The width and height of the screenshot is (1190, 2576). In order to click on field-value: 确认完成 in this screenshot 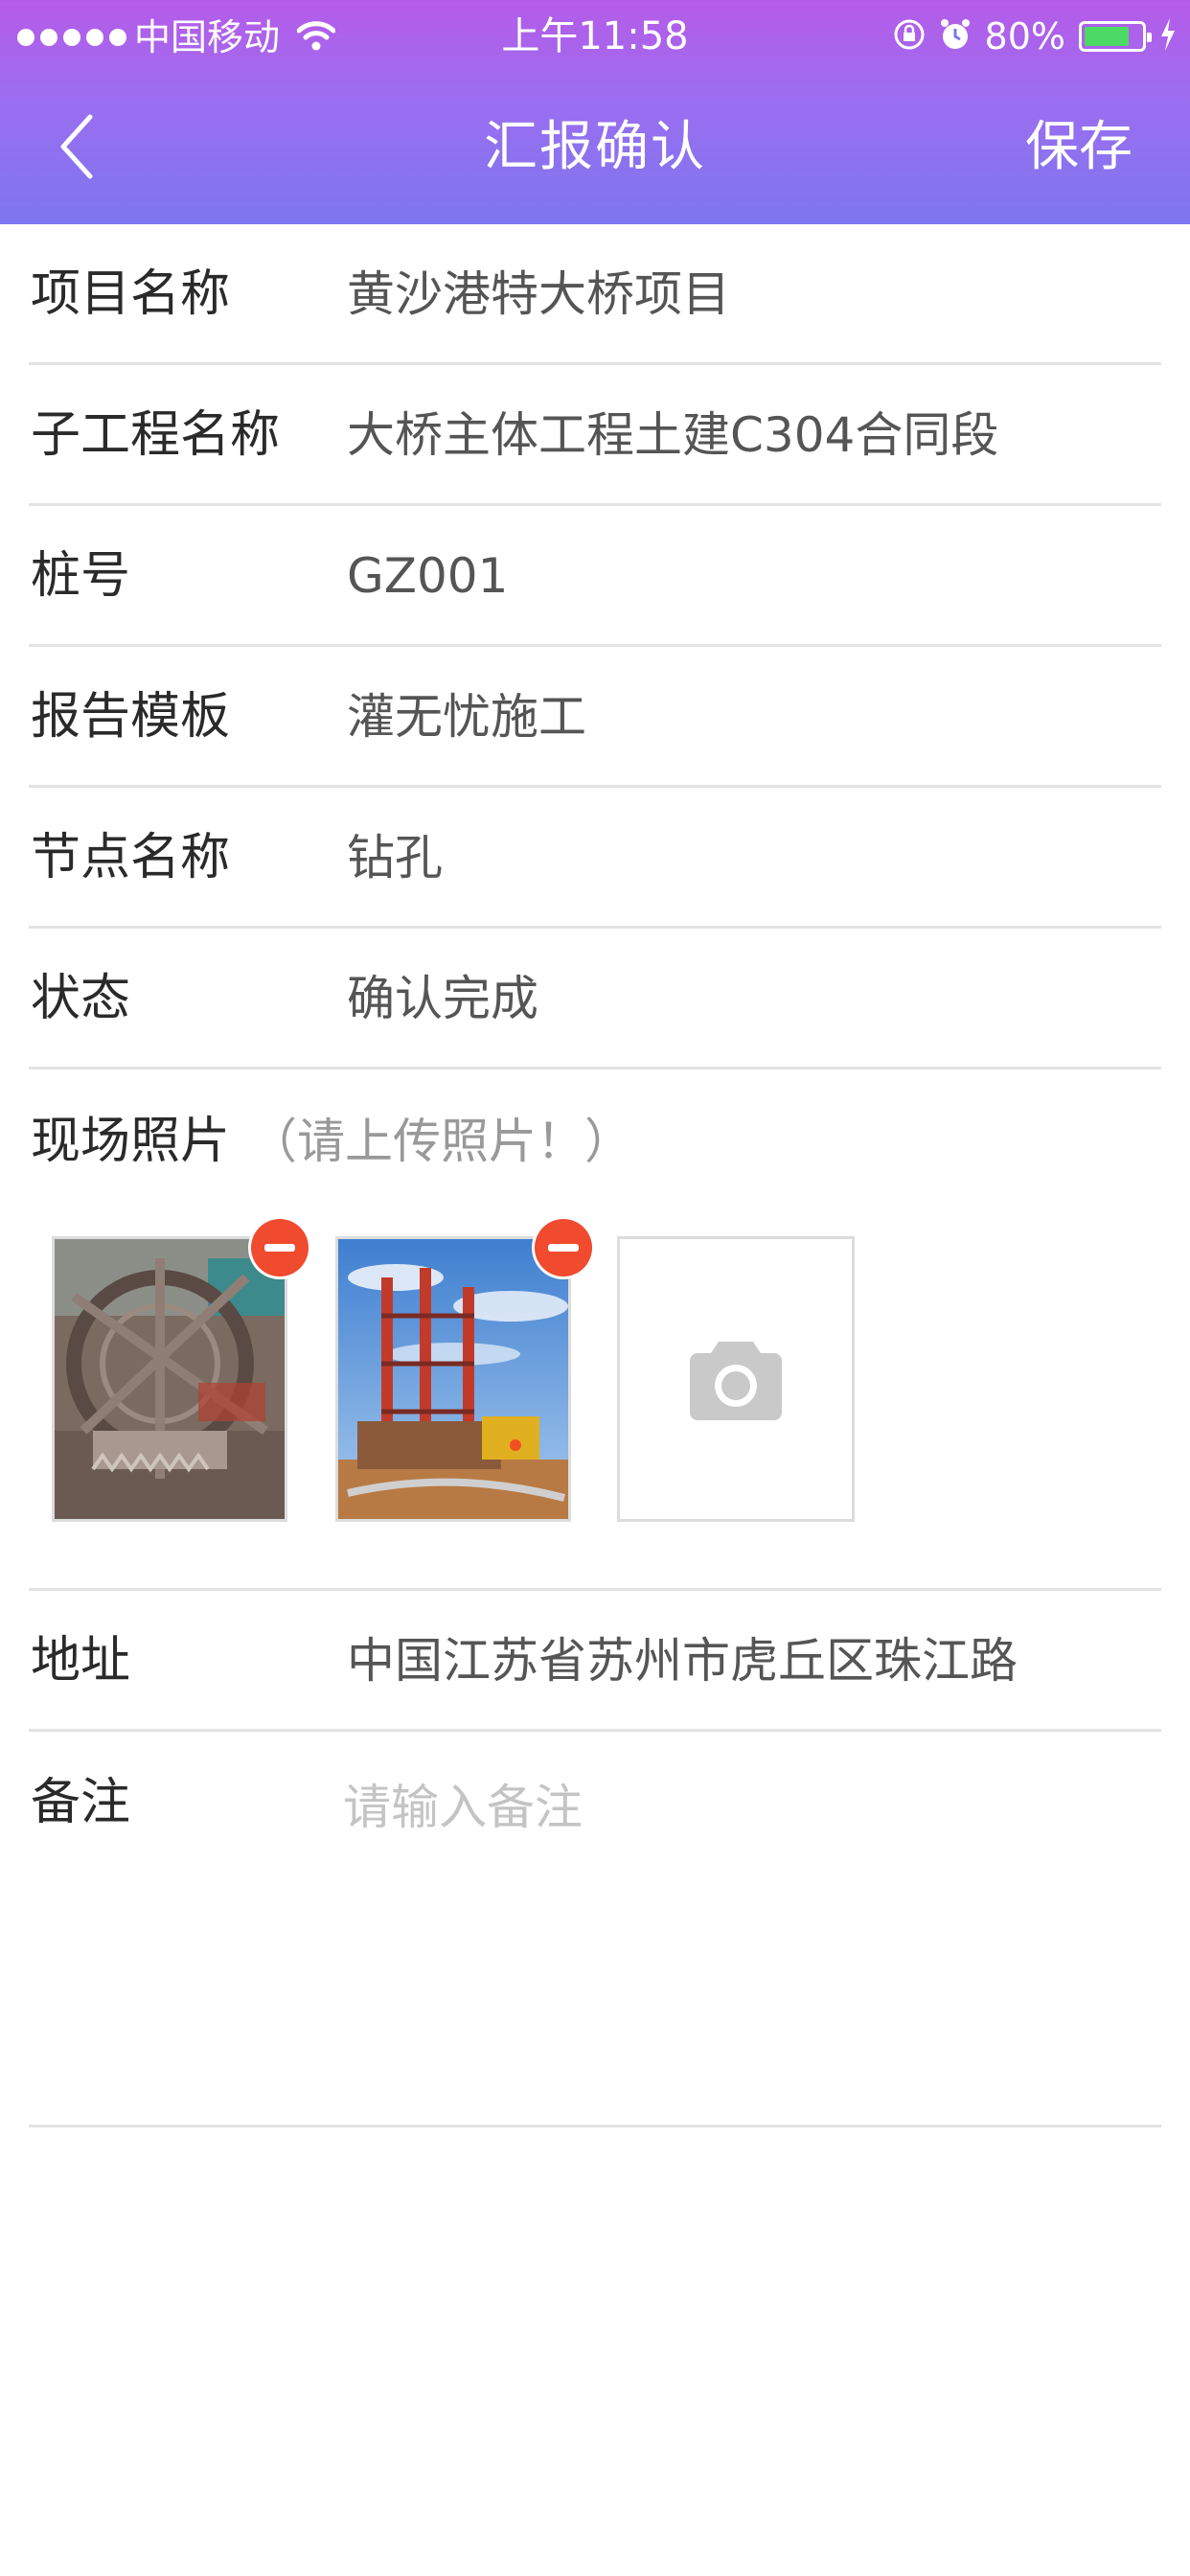, I will do `click(443, 998)`.